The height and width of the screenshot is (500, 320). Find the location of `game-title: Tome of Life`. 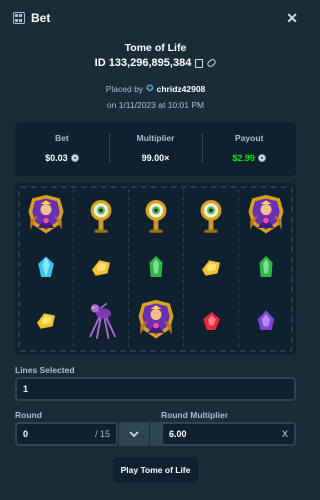

game-title: Tome of Life is located at coordinates (155, 48).